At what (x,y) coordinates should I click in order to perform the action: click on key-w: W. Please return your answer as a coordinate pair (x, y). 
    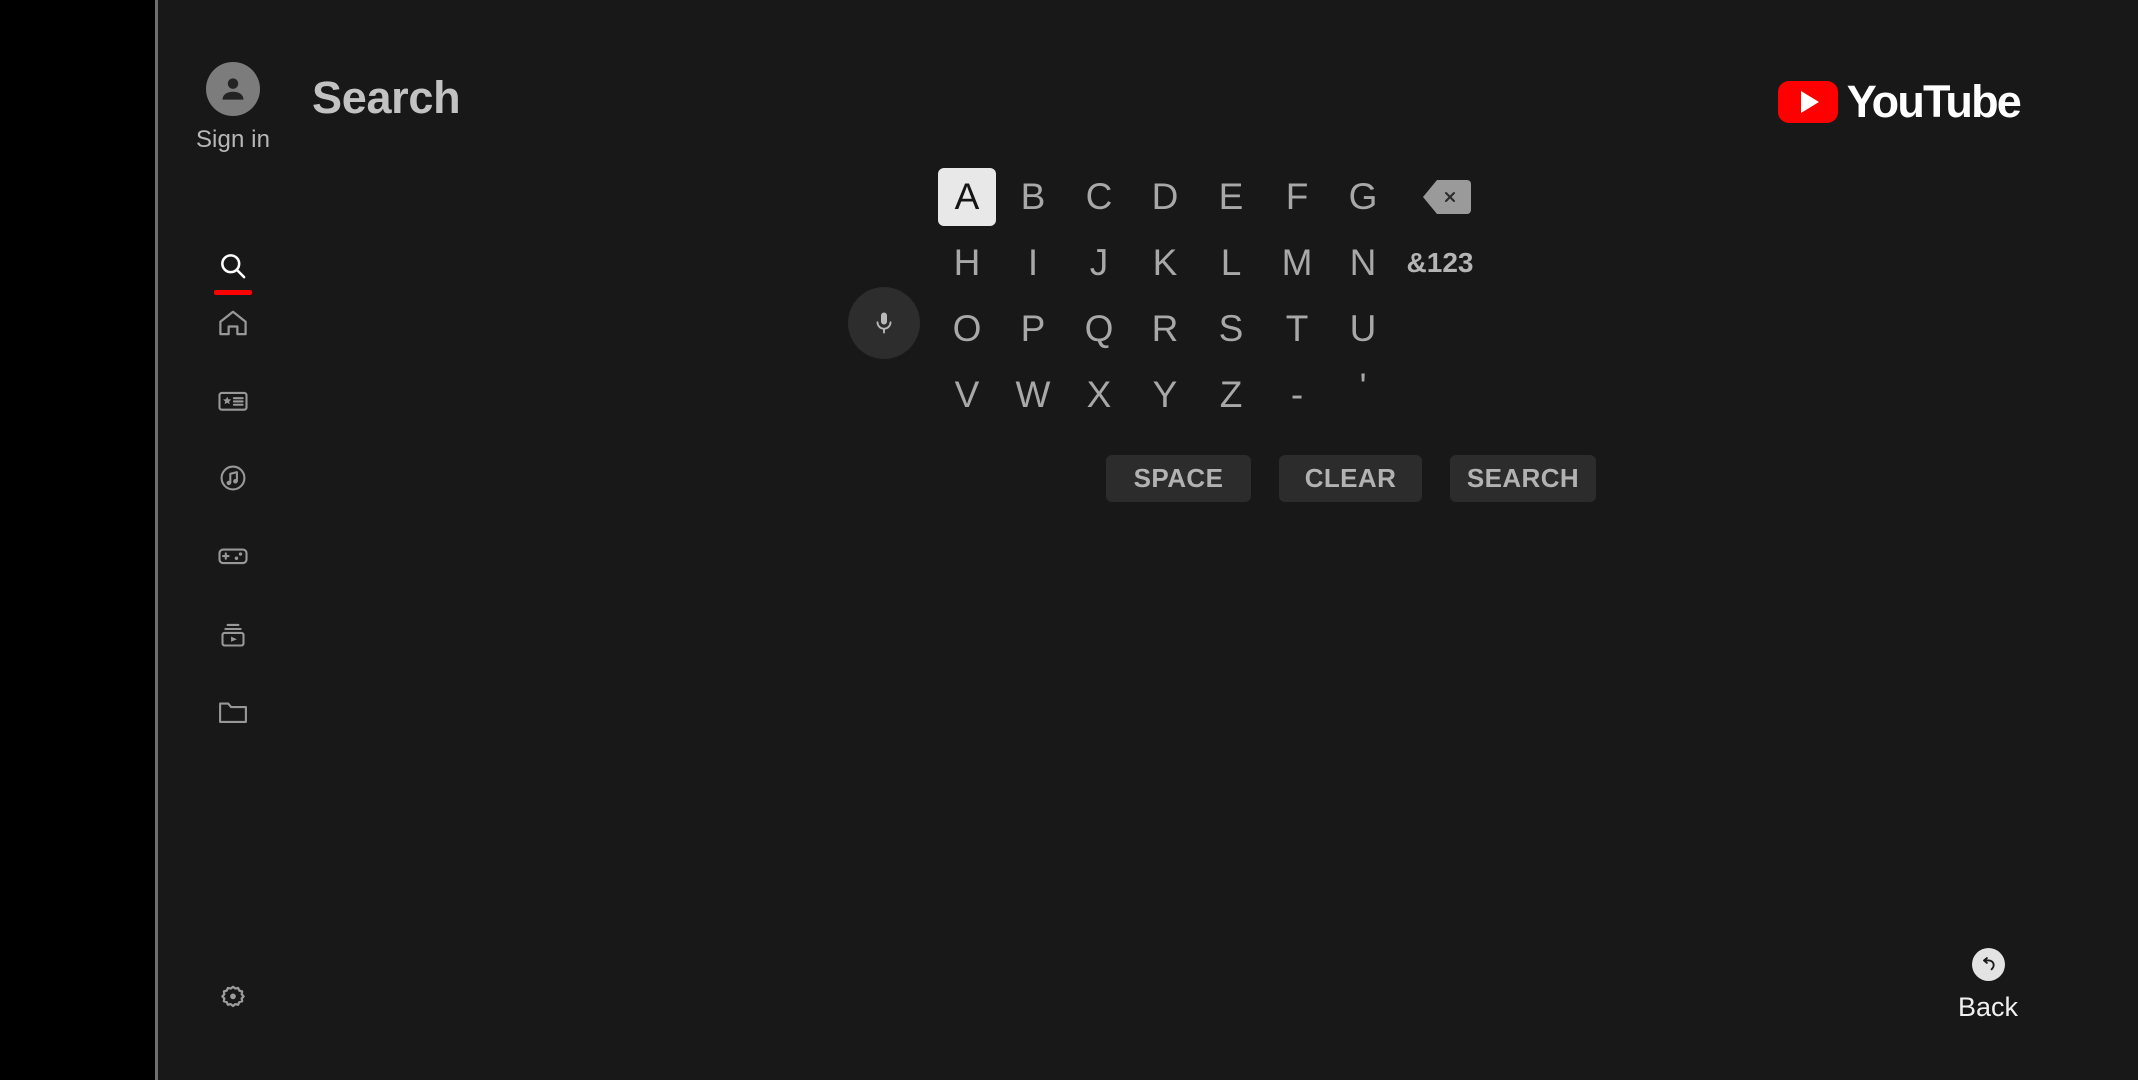
    Looking at the image, I should click on (1033, 395).